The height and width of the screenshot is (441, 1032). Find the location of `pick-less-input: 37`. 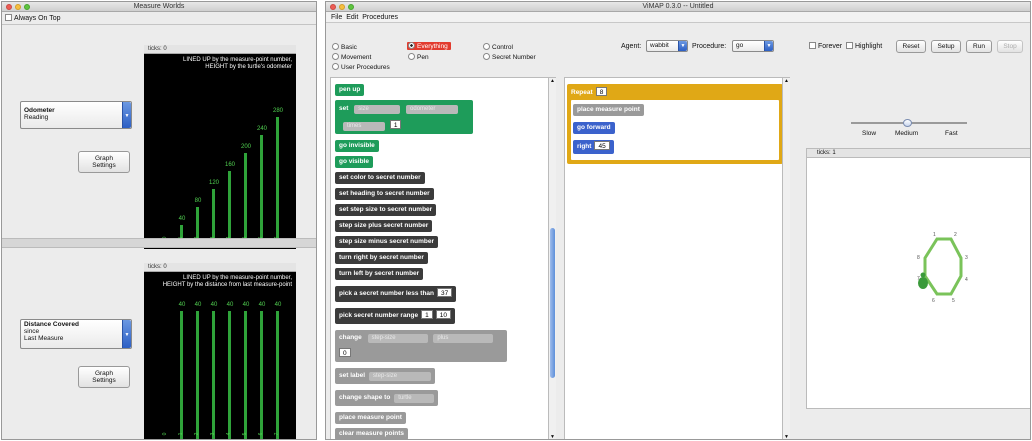

pick-less-input: 37 is located at coordinates (445, 292).